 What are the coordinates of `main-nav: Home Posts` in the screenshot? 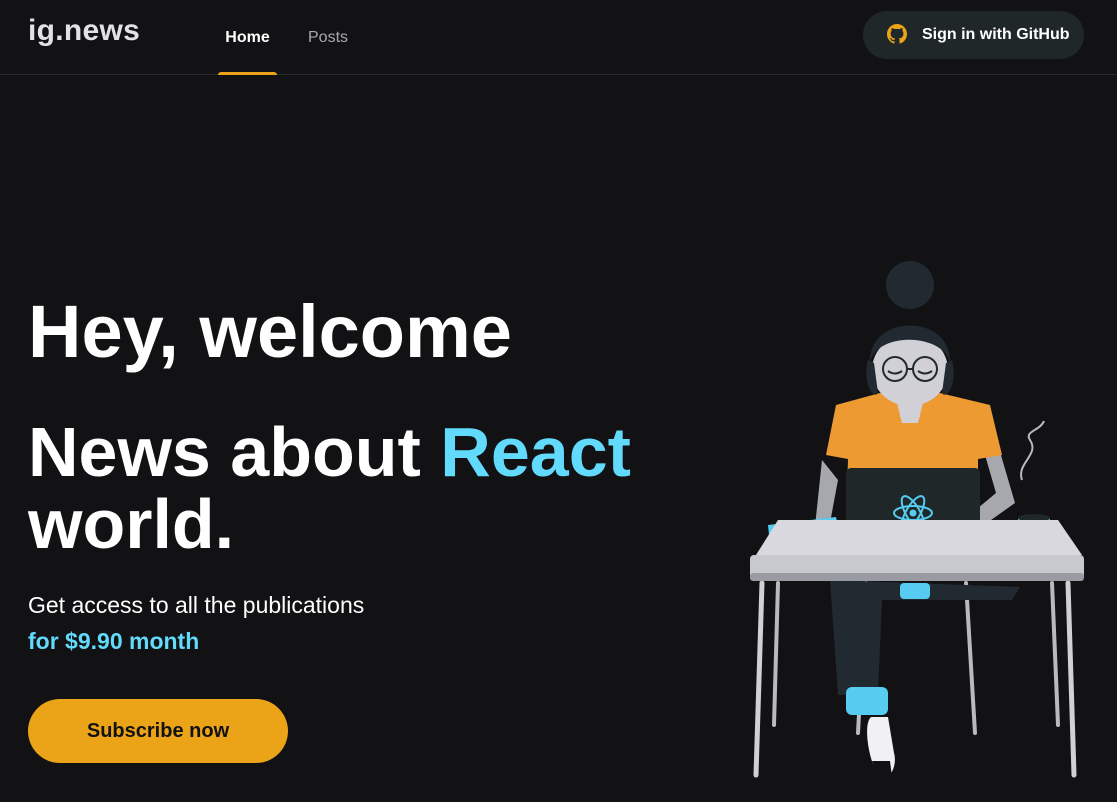 It's located at (283, 37).